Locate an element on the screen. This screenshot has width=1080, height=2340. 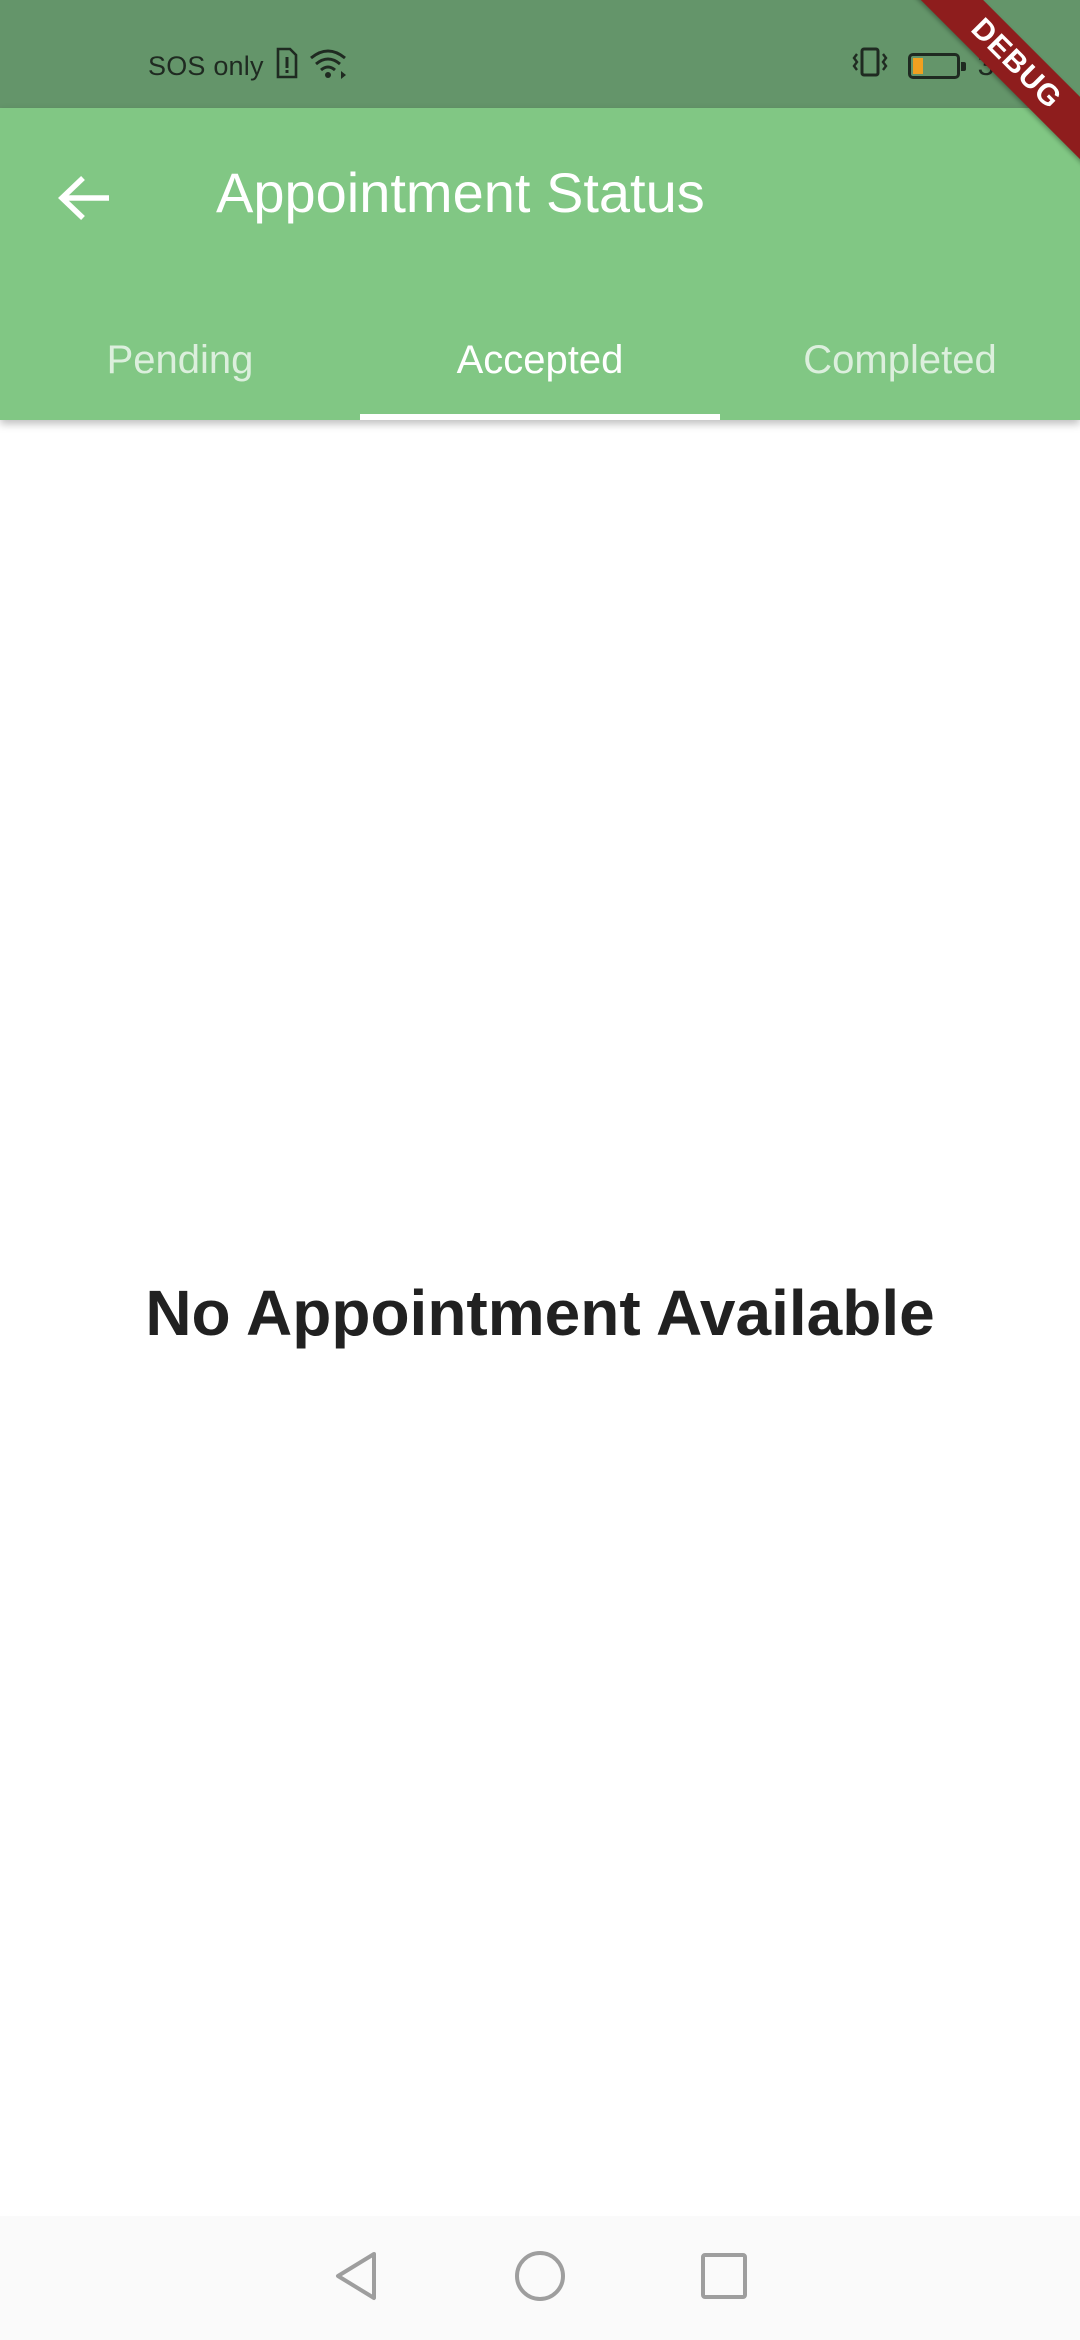
tab-completed: Completed is located at coordinates (900, 360).